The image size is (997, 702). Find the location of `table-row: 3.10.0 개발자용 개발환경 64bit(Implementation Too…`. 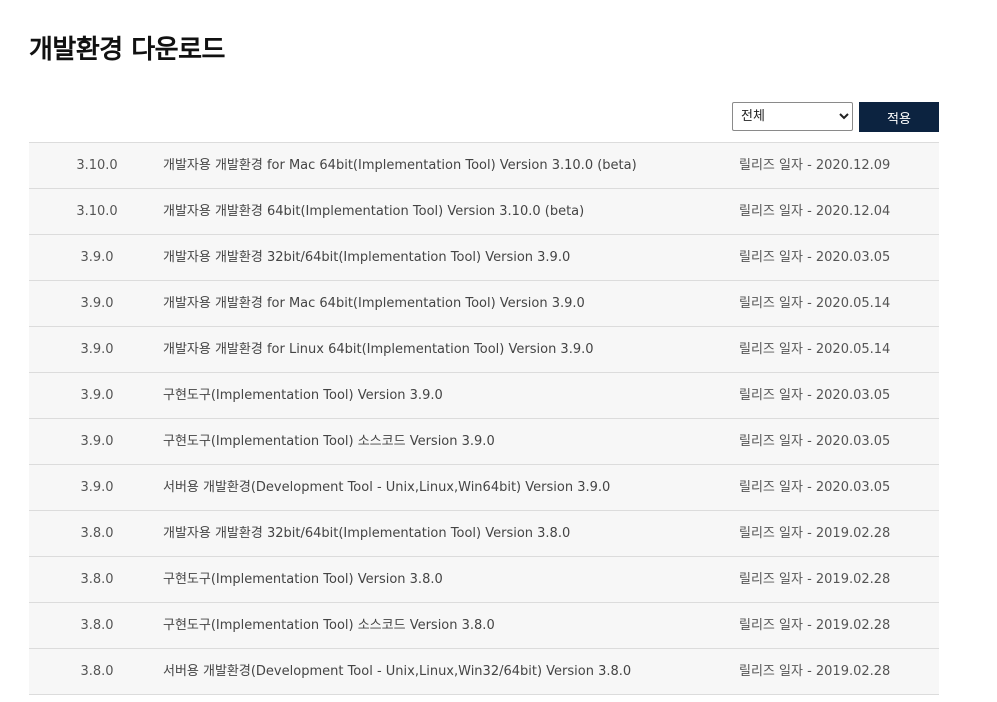

table-row: 3.10.0 개발자용 개발환경 64bit(Implementation Too… is located at coordinates (484, 212).